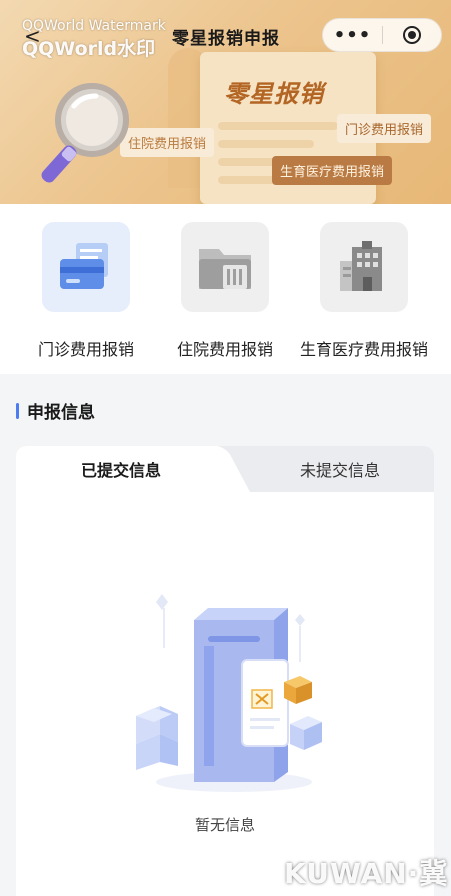 The image size is (451, 896). What do you see at coordinates (85, 349) in the screenshot?
I see `service-outpatient-label: 门诊费用报销` at bounding box center [85, 349].